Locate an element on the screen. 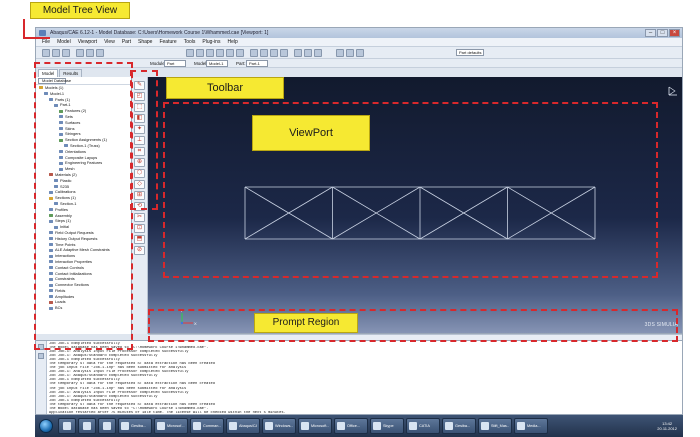  menu-model: Model is located at coordinates (64, 42).